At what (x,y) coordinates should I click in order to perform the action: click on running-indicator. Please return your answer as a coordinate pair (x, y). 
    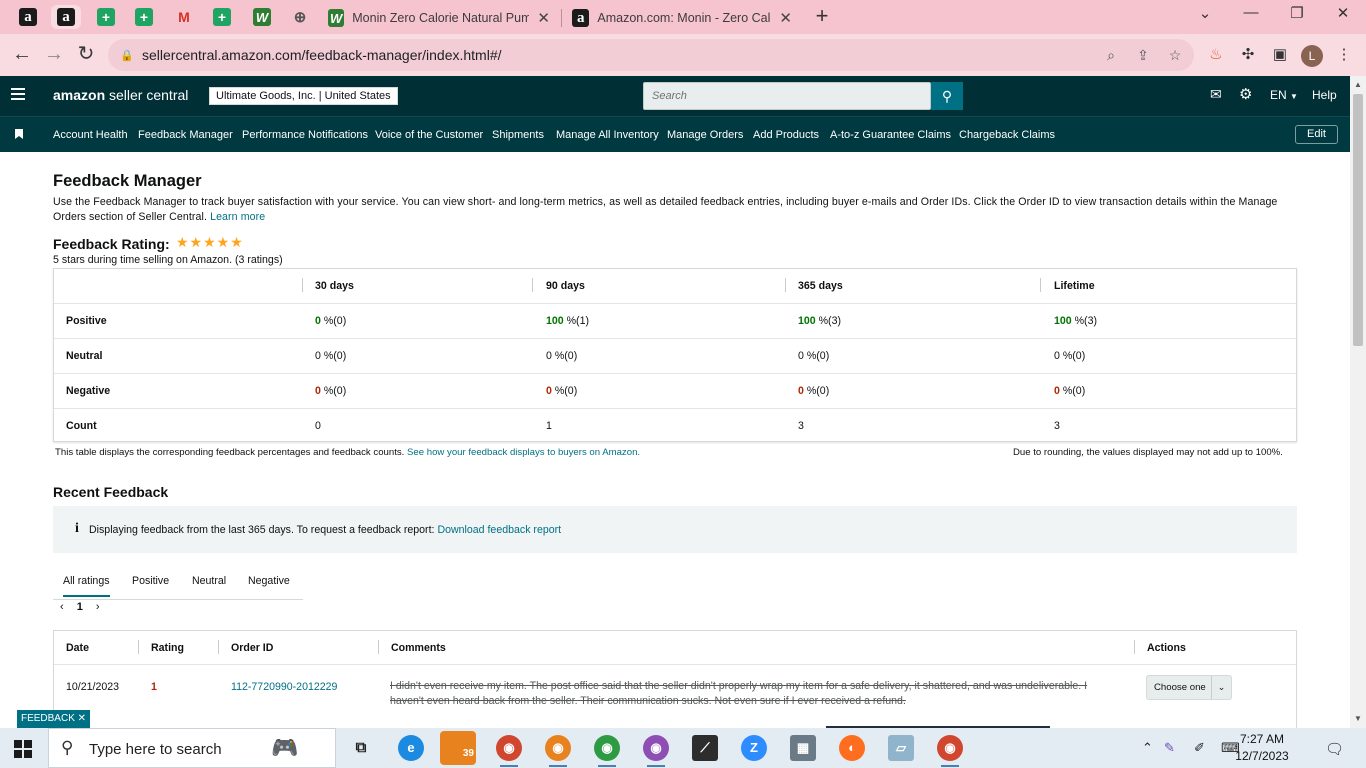
    Looking at the image, I should click on (607, 766).